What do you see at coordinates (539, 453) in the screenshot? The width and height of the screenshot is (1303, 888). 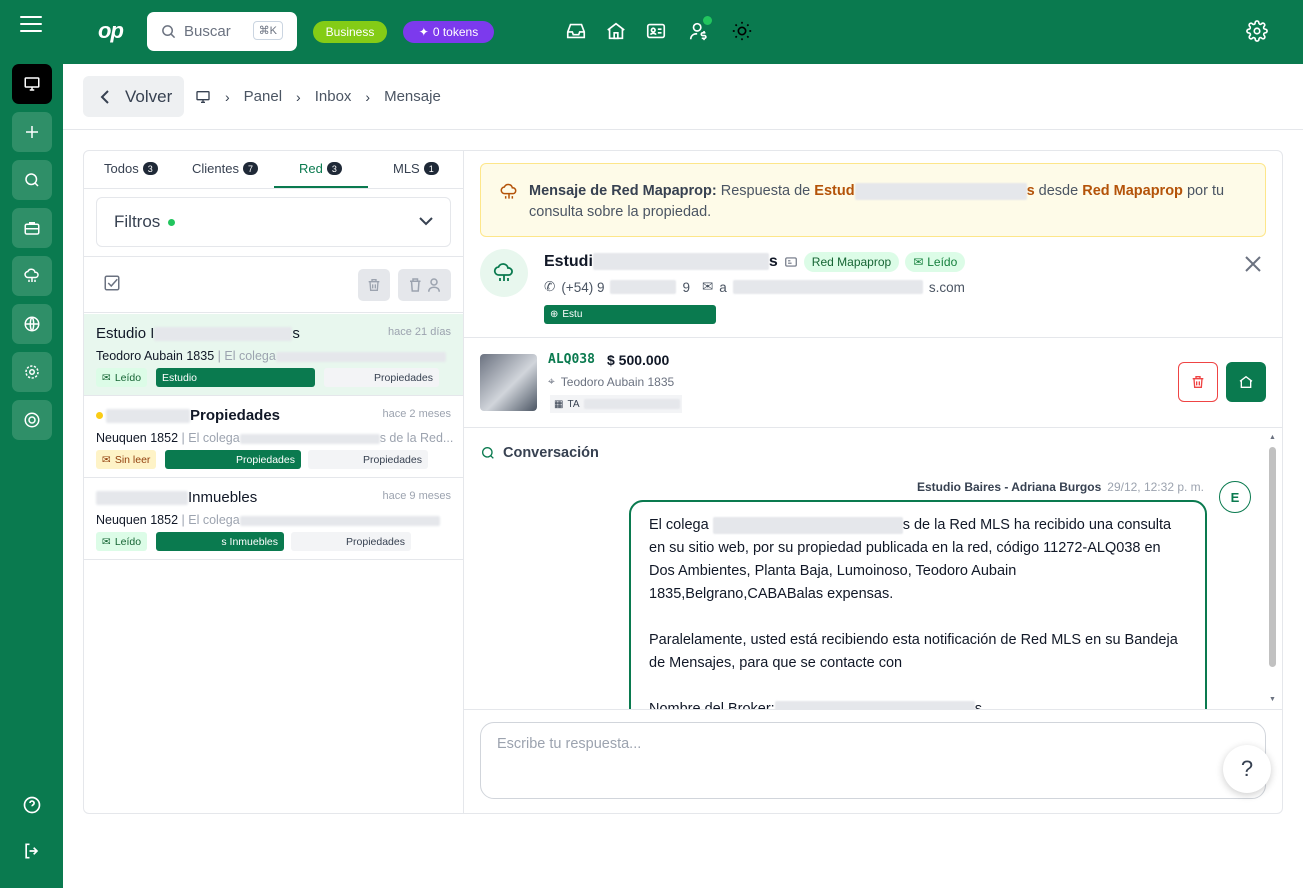 I see `conversation-title: Conversación` at bounding box center [539, 453].